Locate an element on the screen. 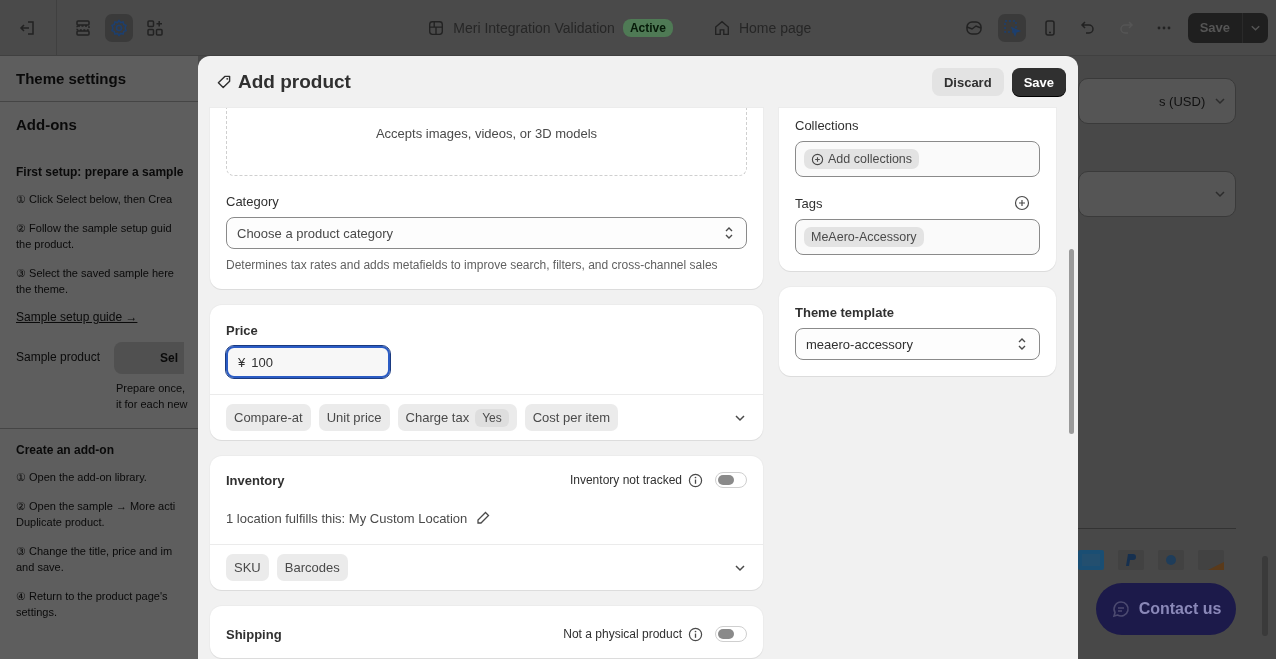 This screenshot has height=659, width=1276. help-text: Determines tax rates and adds metafields to improve search, filters, and cross-channel sales is located at coordinates (472, 265).